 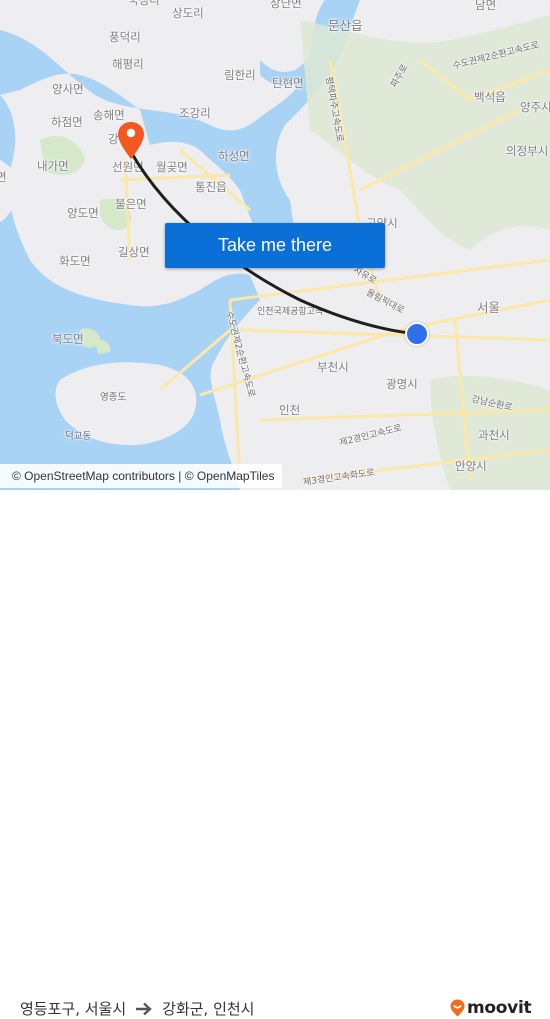 I want to click on right-arrow-icon, so click(x=144, y=1008).